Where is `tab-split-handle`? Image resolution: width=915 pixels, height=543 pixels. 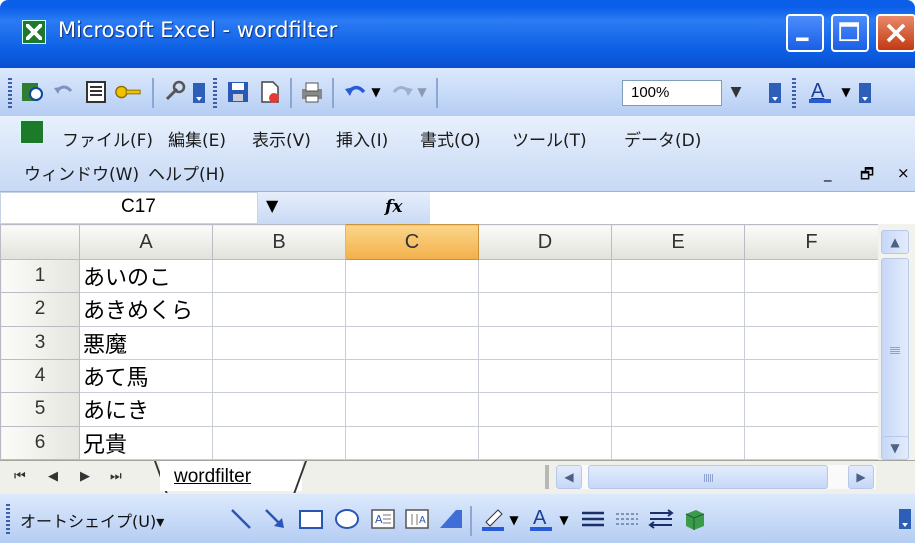 tab-split-handle is located at coordinates (547, 477).